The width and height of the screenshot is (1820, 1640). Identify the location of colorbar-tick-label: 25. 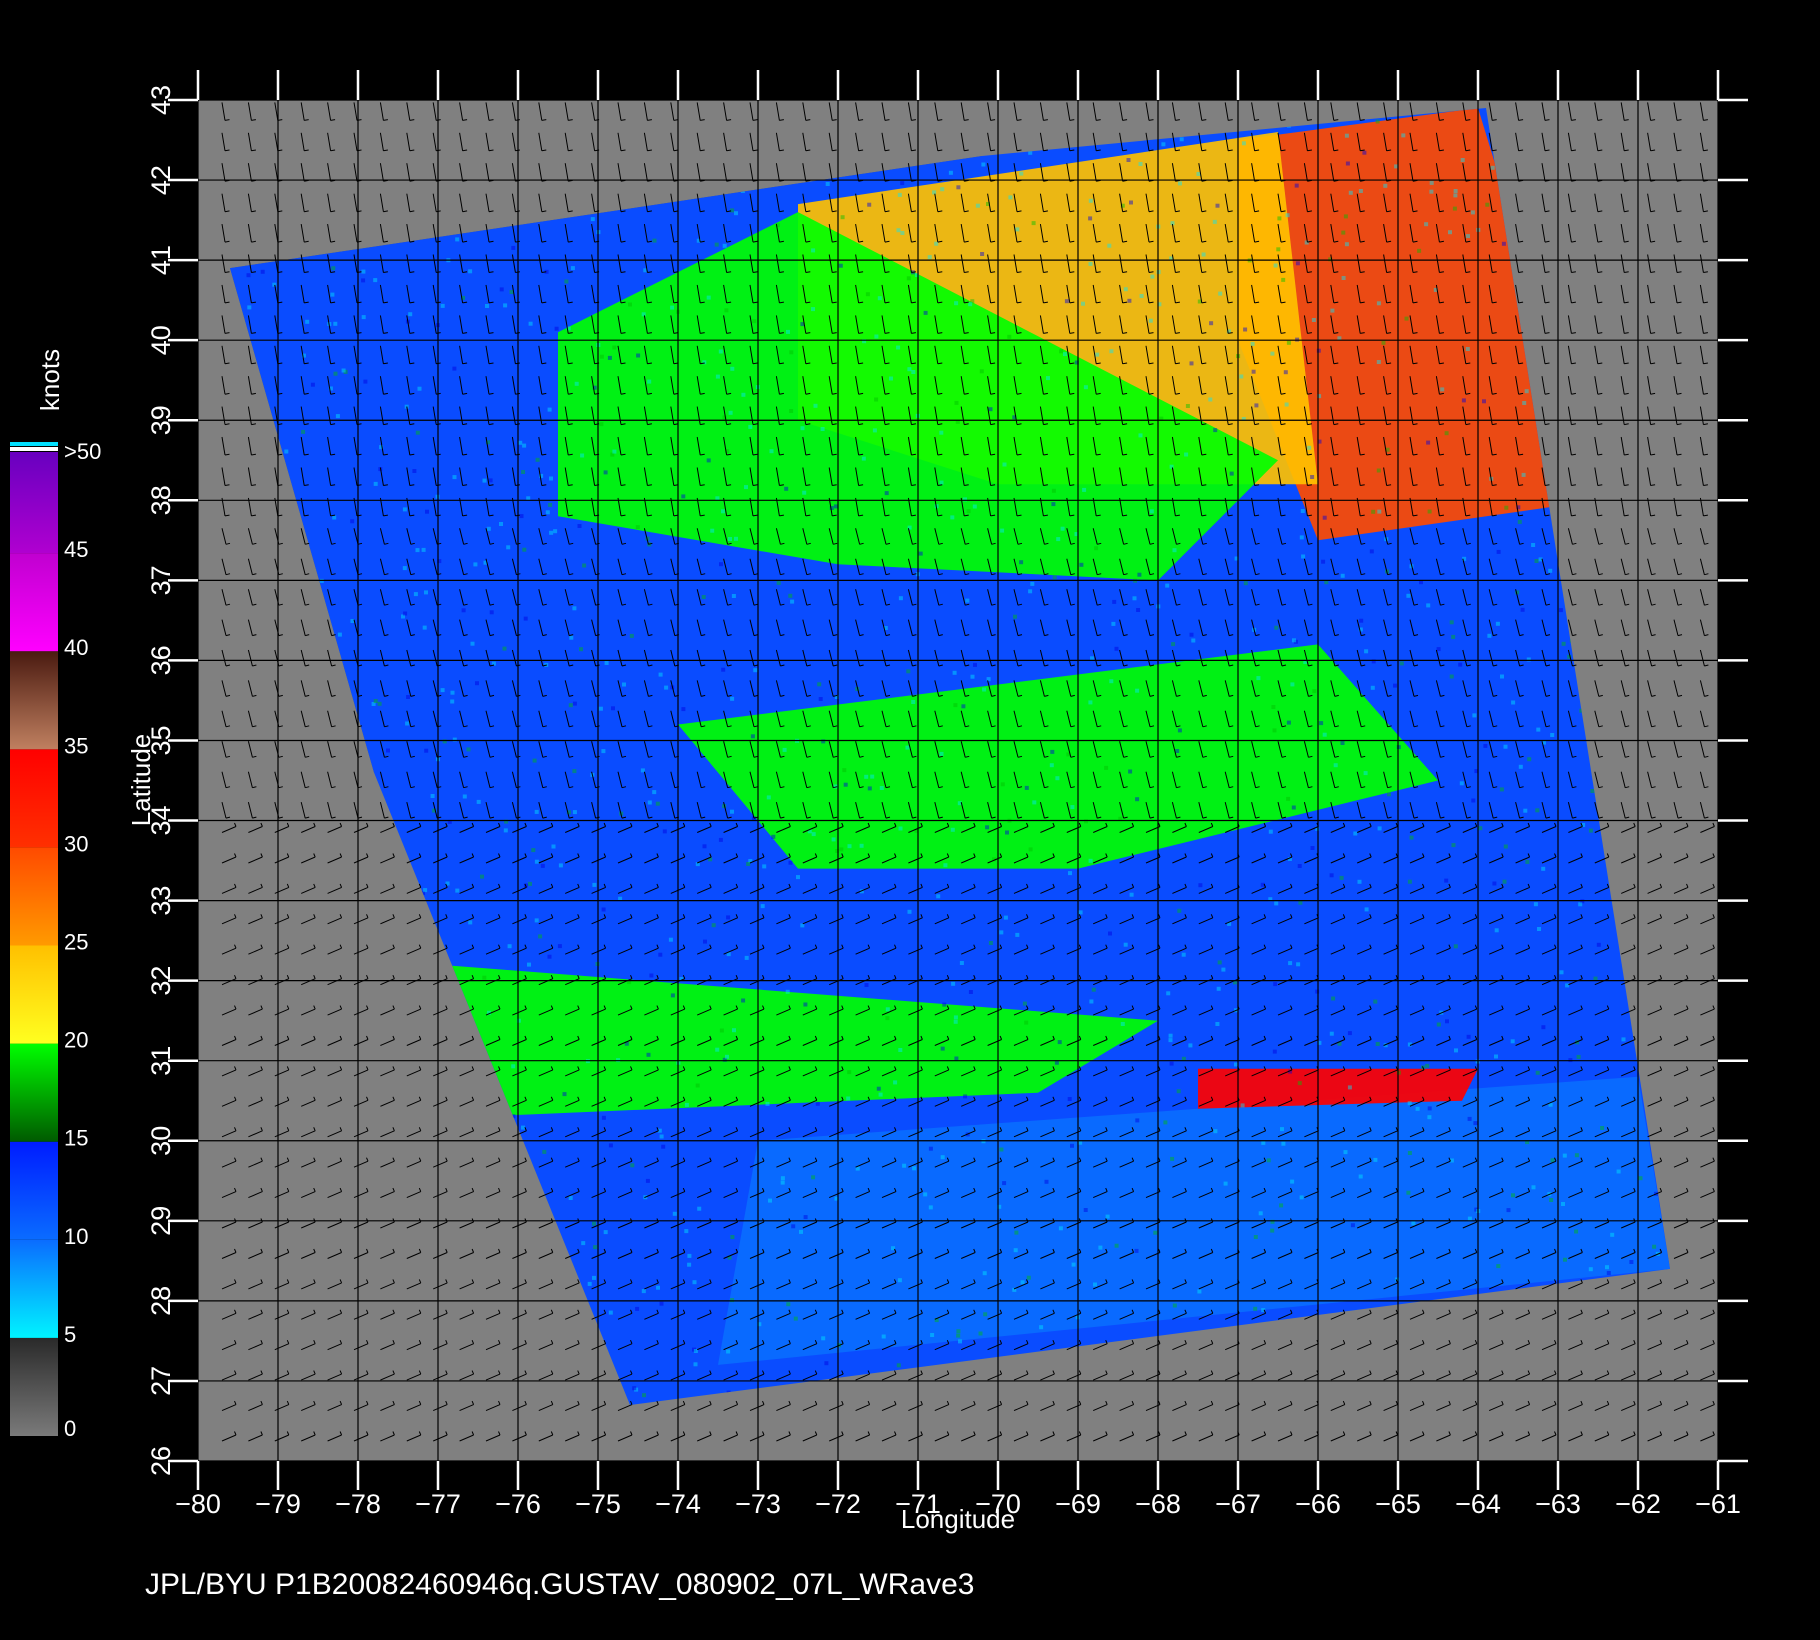
(76, 942).